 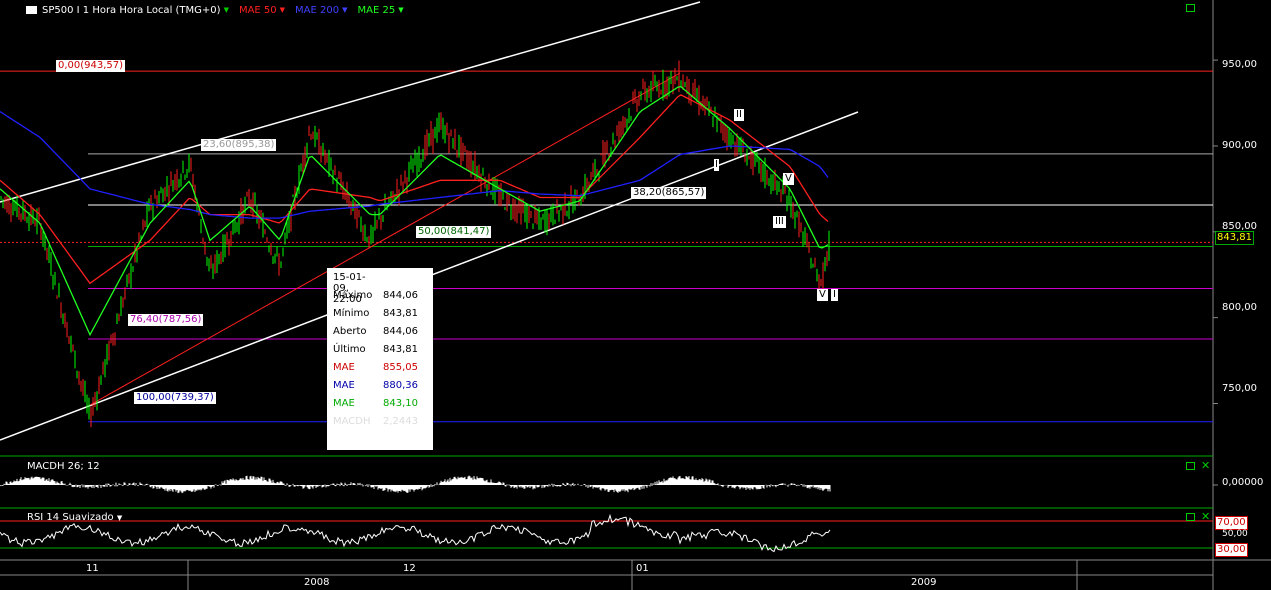 I want to click on x-tick-month: 12, so click(x=409, y=568).